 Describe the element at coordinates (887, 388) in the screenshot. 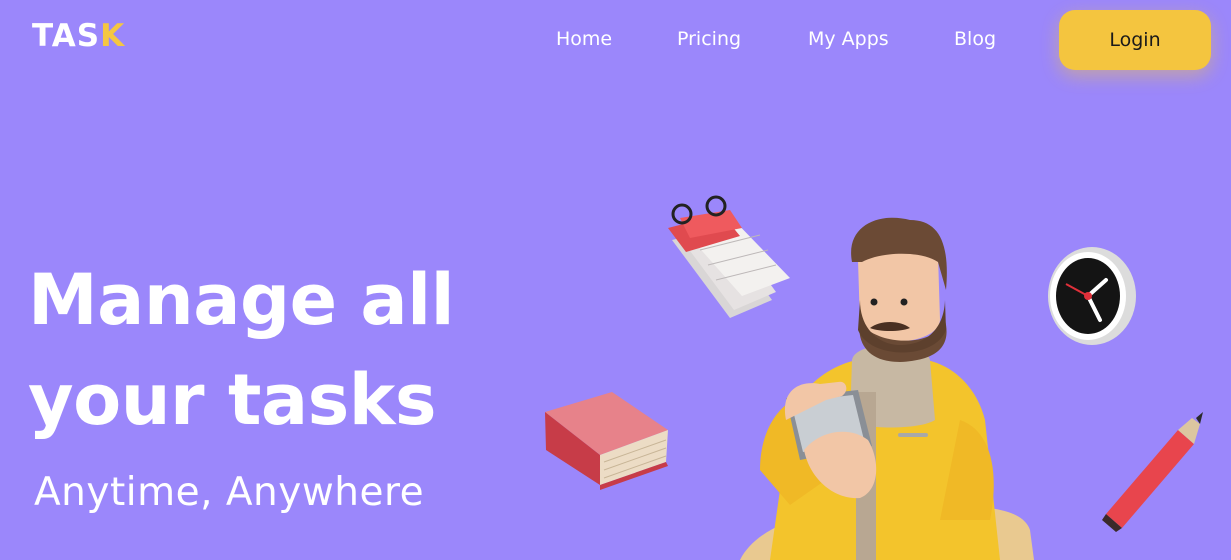

I see `man-with-tablet-illustration` at that location.